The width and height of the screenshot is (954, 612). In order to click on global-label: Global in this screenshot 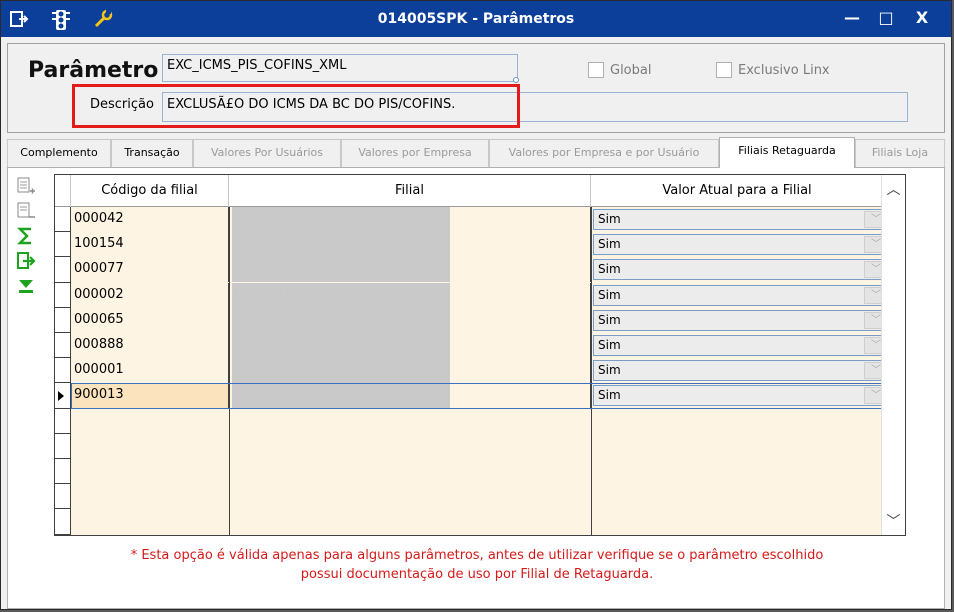, I will do `click(631, 70)`.